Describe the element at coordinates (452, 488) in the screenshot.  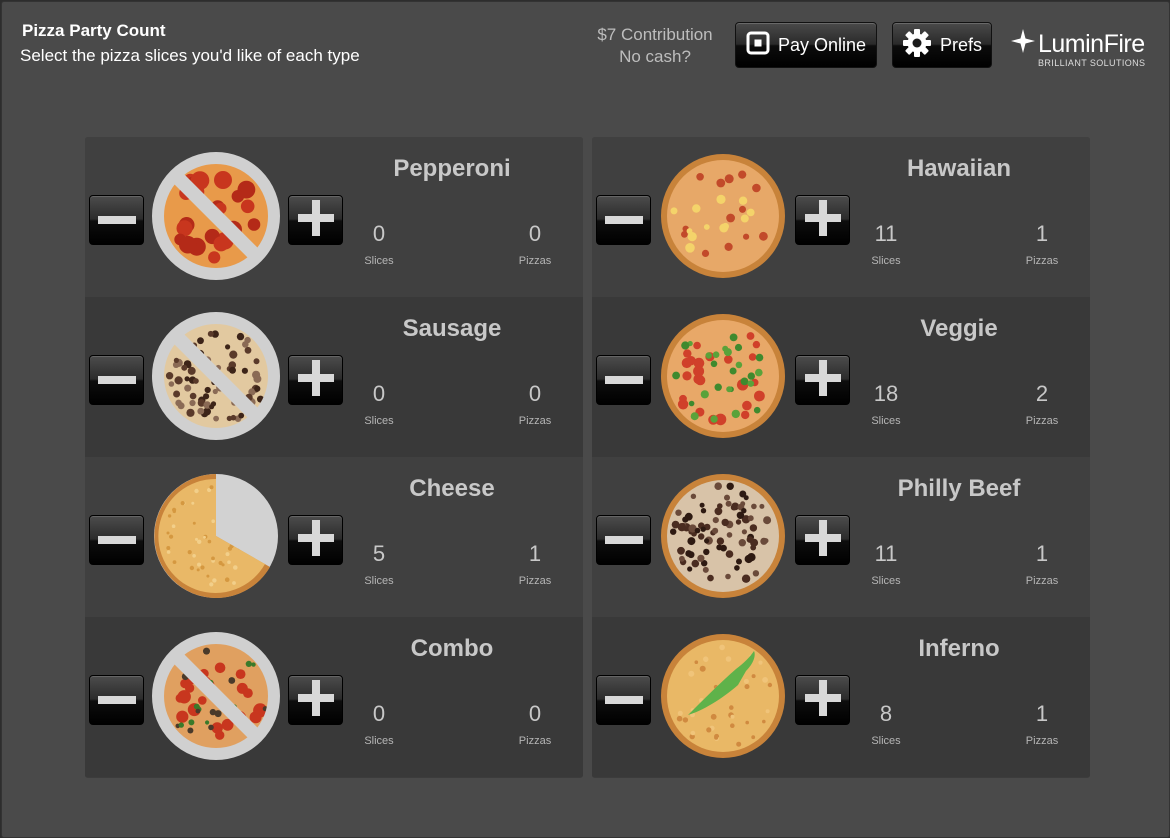
I see `pizza-name: Cheese` at that location.